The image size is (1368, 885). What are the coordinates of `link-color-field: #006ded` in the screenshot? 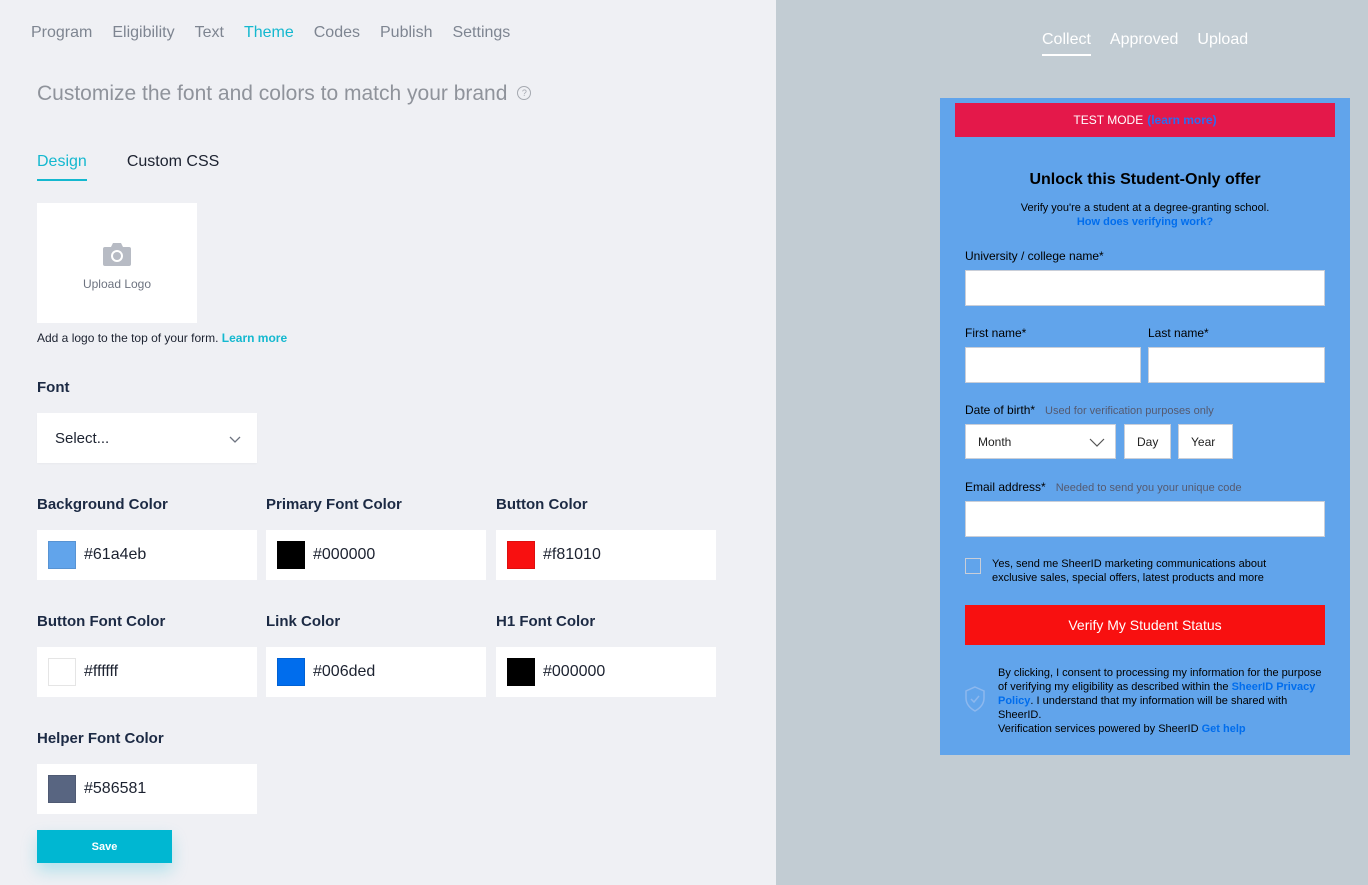 It's located at (376, 672).